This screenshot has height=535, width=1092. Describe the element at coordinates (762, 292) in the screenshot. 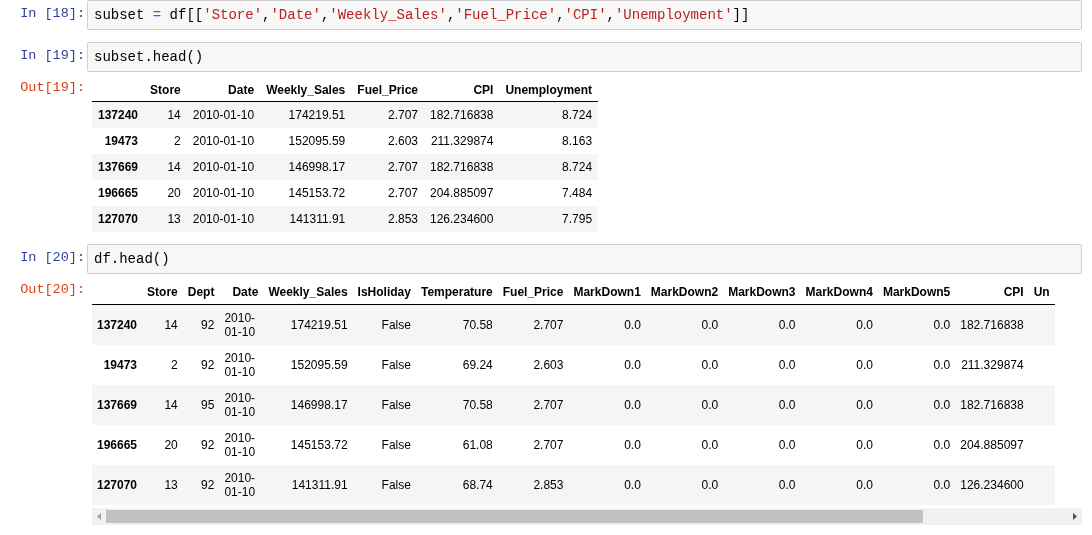

I see `column-header: MarkDown3` at that location.